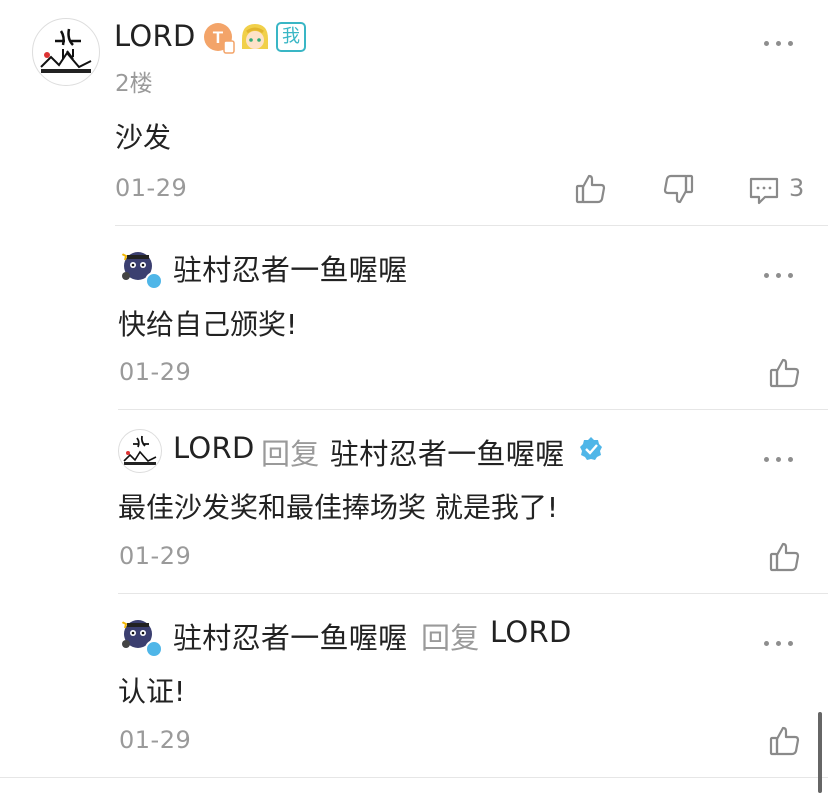  Describe the element at coordinates (820, 752) in the screenshot. I see `scrollbar` at that location.